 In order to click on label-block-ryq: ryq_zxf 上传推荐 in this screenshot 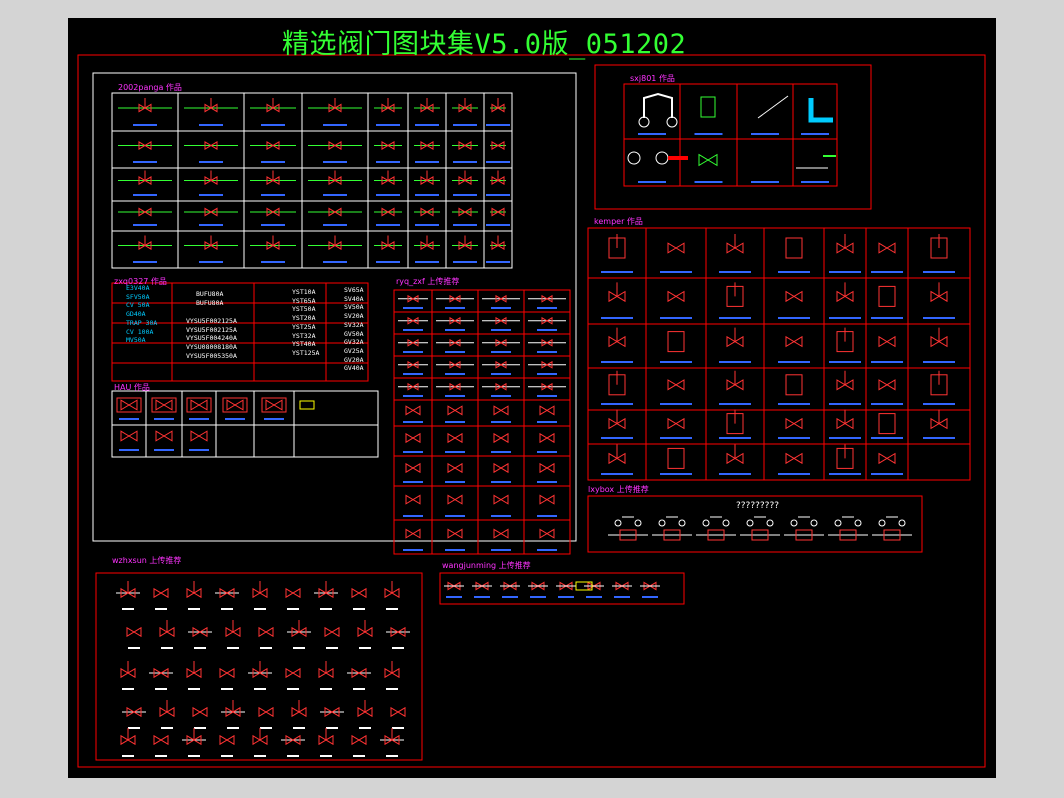, I will do `click(428, 281)`.